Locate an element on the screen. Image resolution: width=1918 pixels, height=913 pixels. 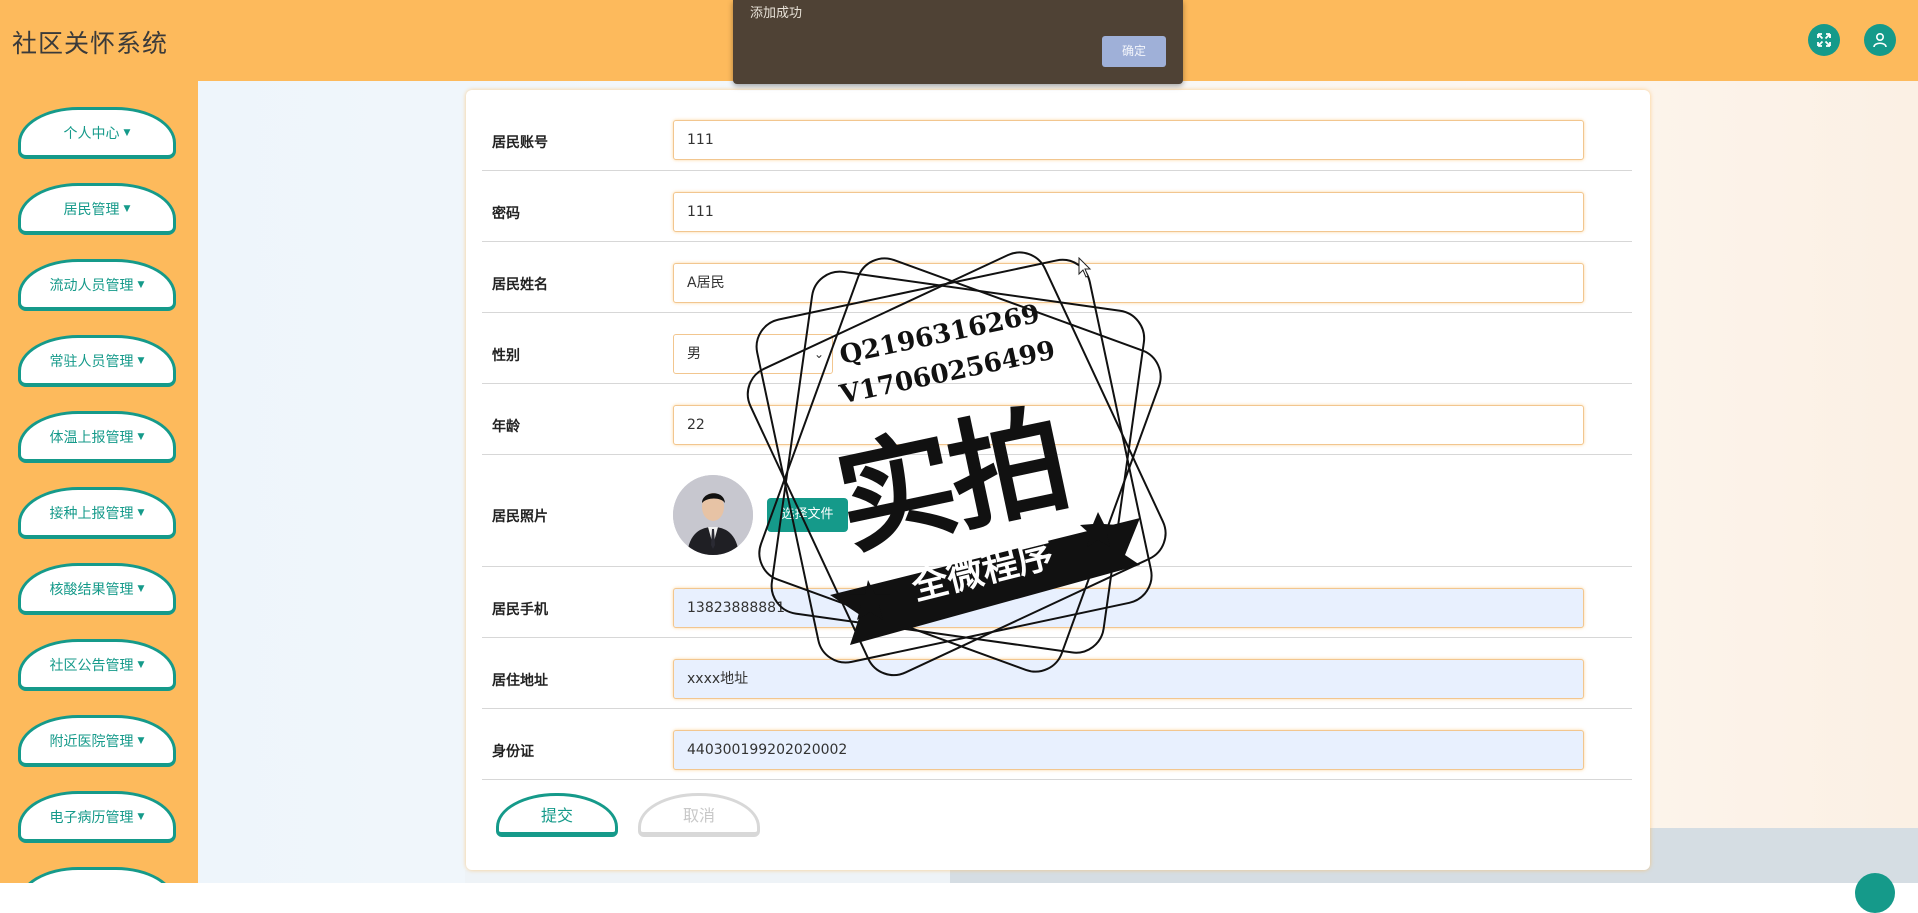
resident-photo is located at coordinates (713, 515).